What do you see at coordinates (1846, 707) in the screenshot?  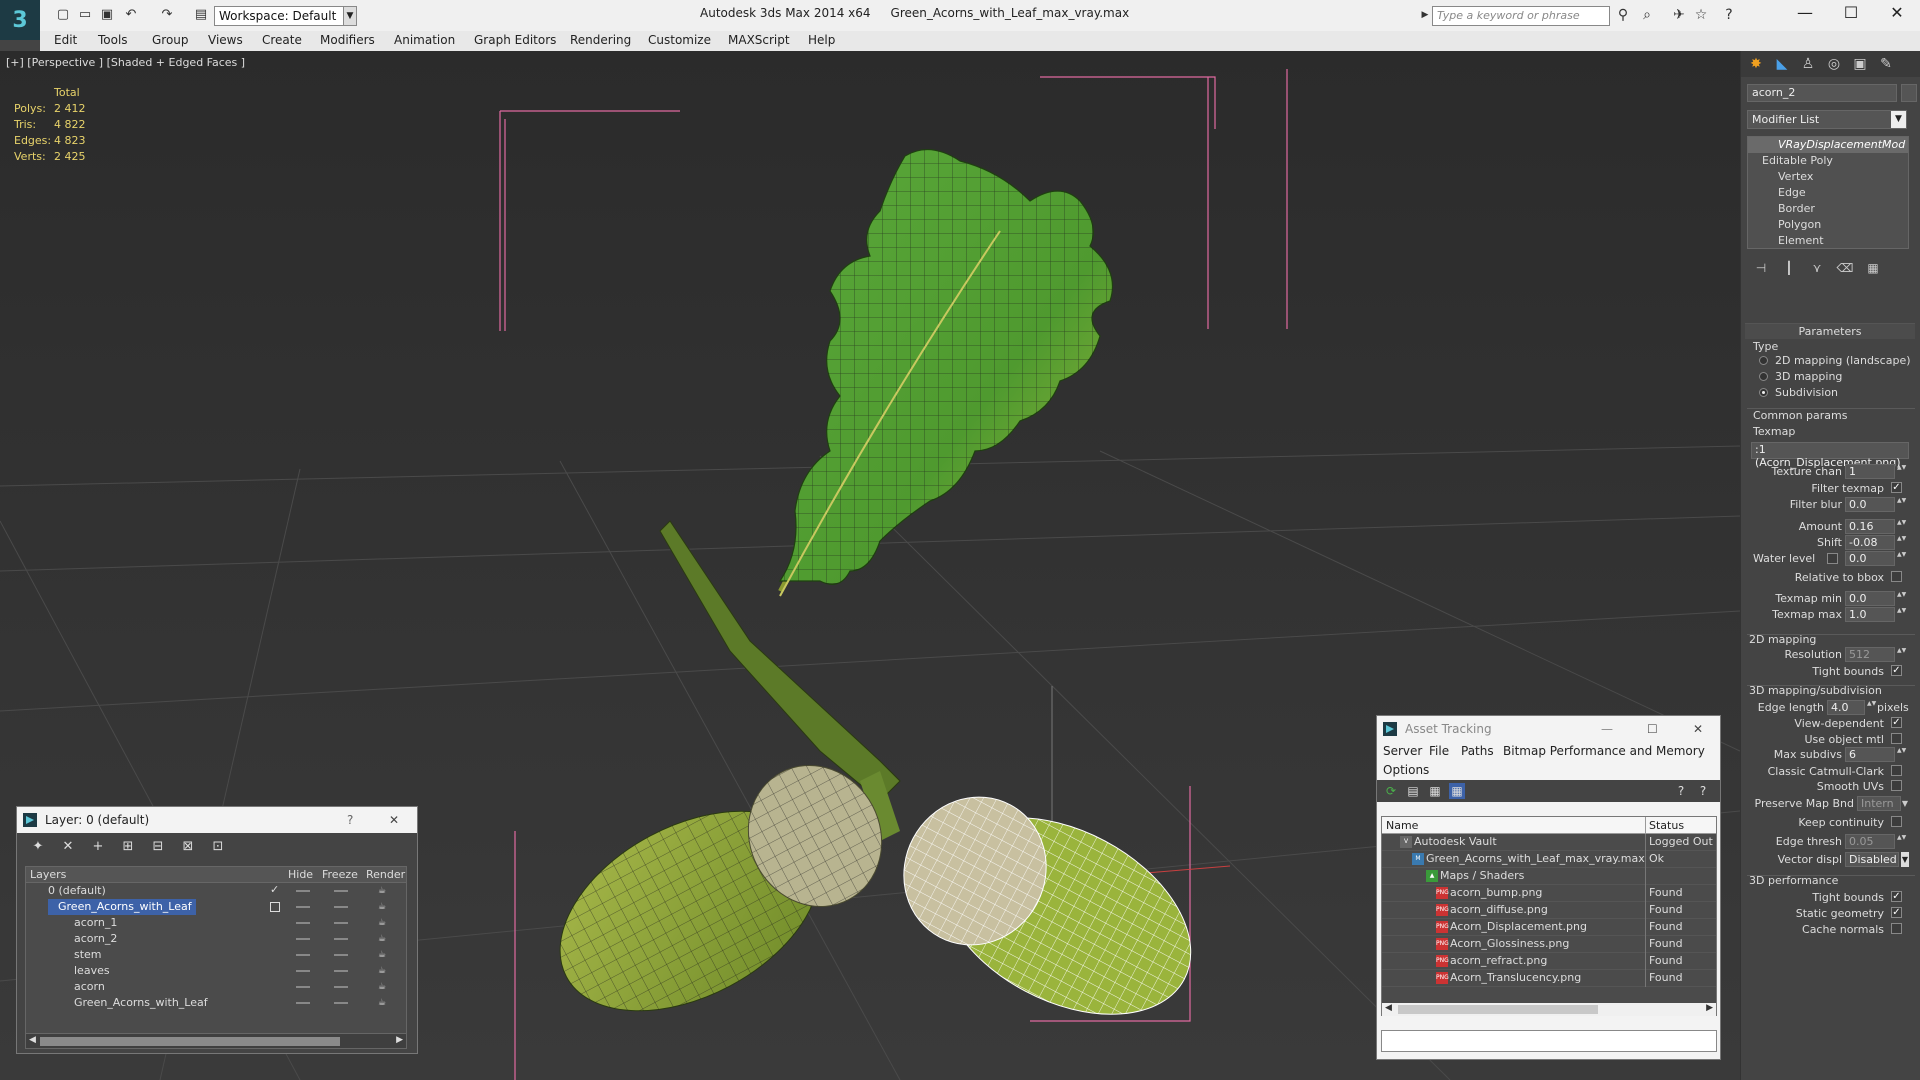 I see `edge-length-spinner: 4.0` at bounding box center [1846, 707].